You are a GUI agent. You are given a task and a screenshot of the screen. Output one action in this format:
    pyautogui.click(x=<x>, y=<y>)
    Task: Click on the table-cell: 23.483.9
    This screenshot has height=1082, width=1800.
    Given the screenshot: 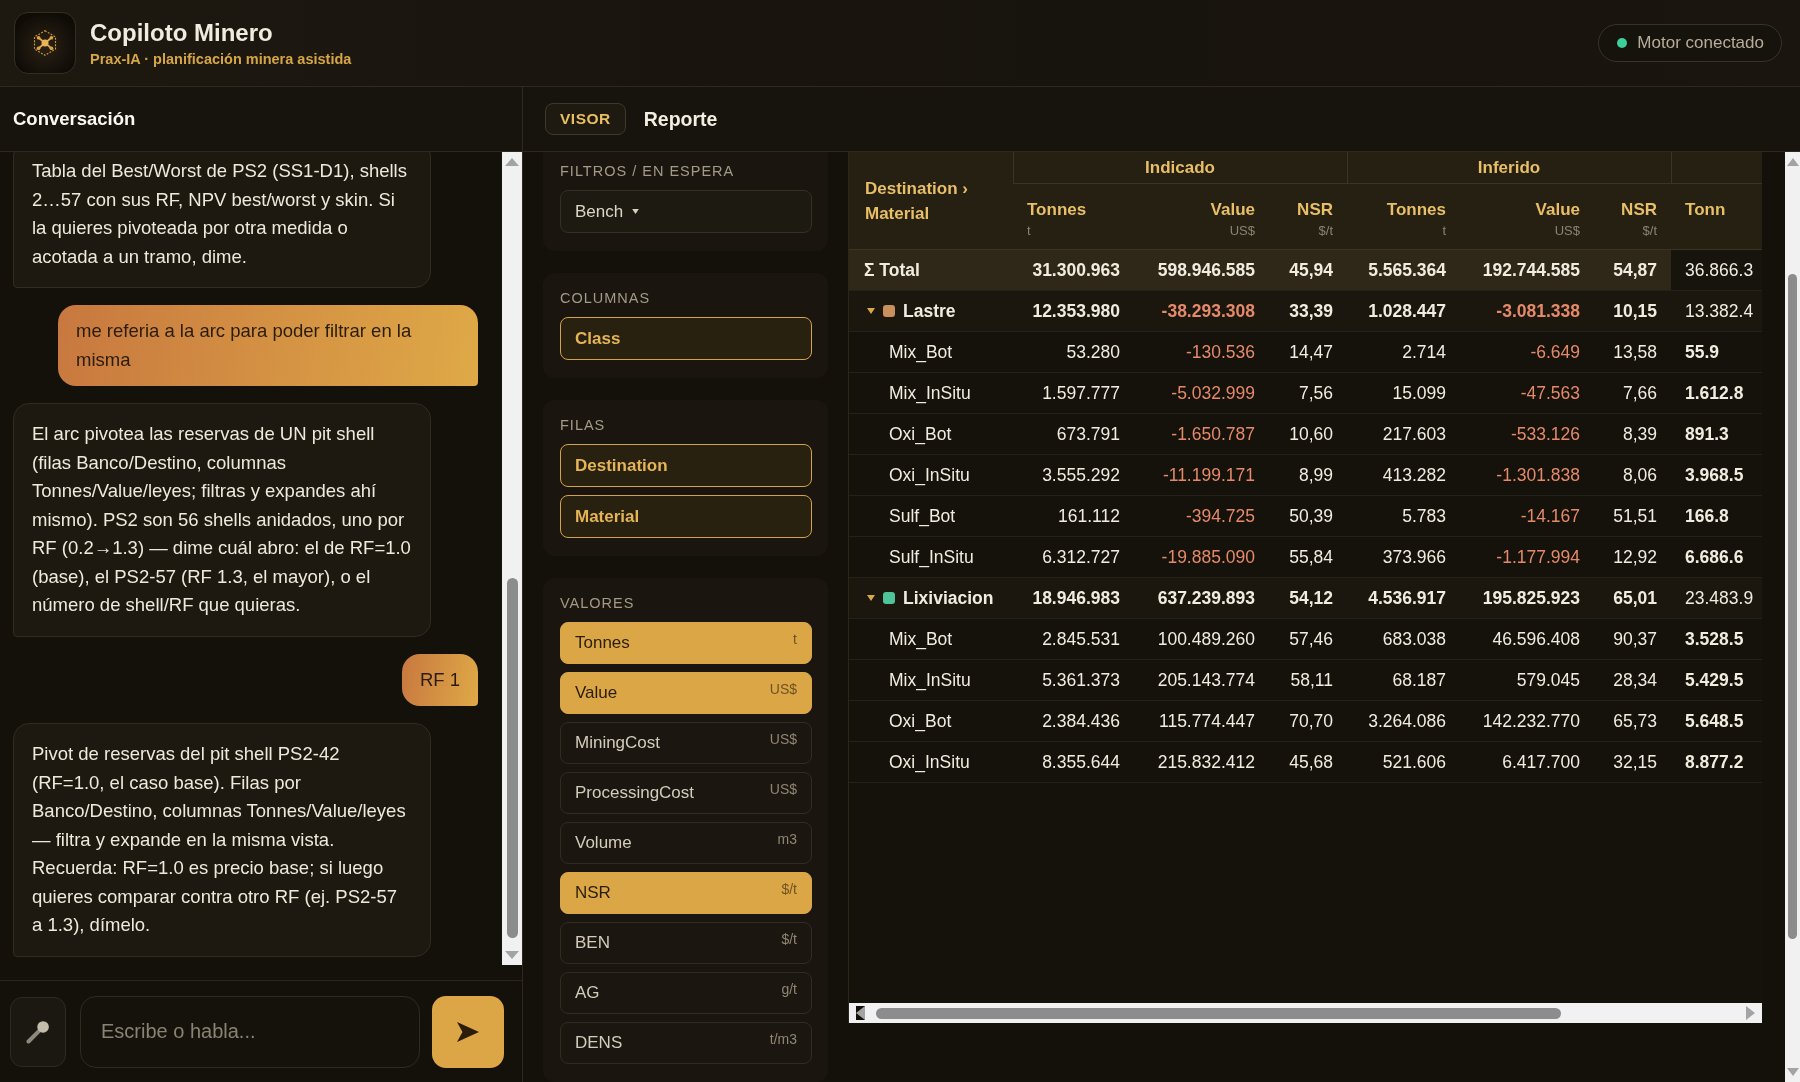 What is the action you would take?
    pyautogui.click(x=1716, y=598)
    